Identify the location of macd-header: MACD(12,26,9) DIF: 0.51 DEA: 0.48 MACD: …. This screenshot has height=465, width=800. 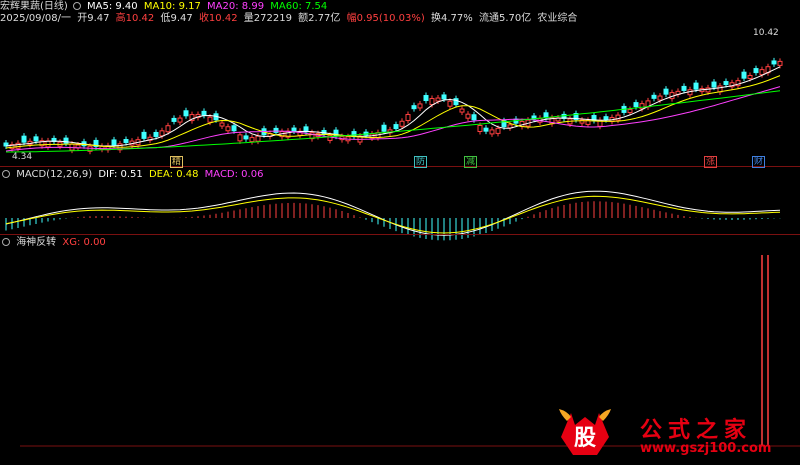
(133, 175).